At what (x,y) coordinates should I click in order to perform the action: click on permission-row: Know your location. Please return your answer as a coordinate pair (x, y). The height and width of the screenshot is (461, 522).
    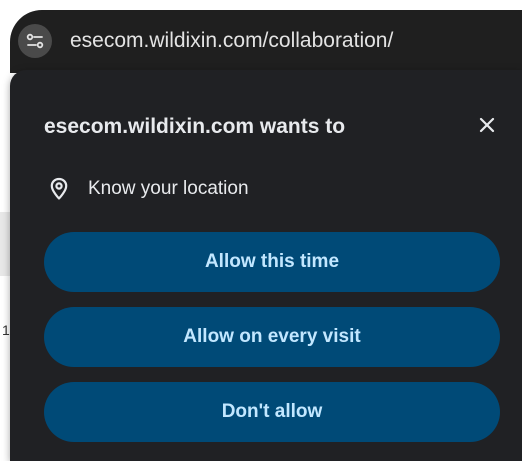
    Looking at the image, I should click on (149, 189).